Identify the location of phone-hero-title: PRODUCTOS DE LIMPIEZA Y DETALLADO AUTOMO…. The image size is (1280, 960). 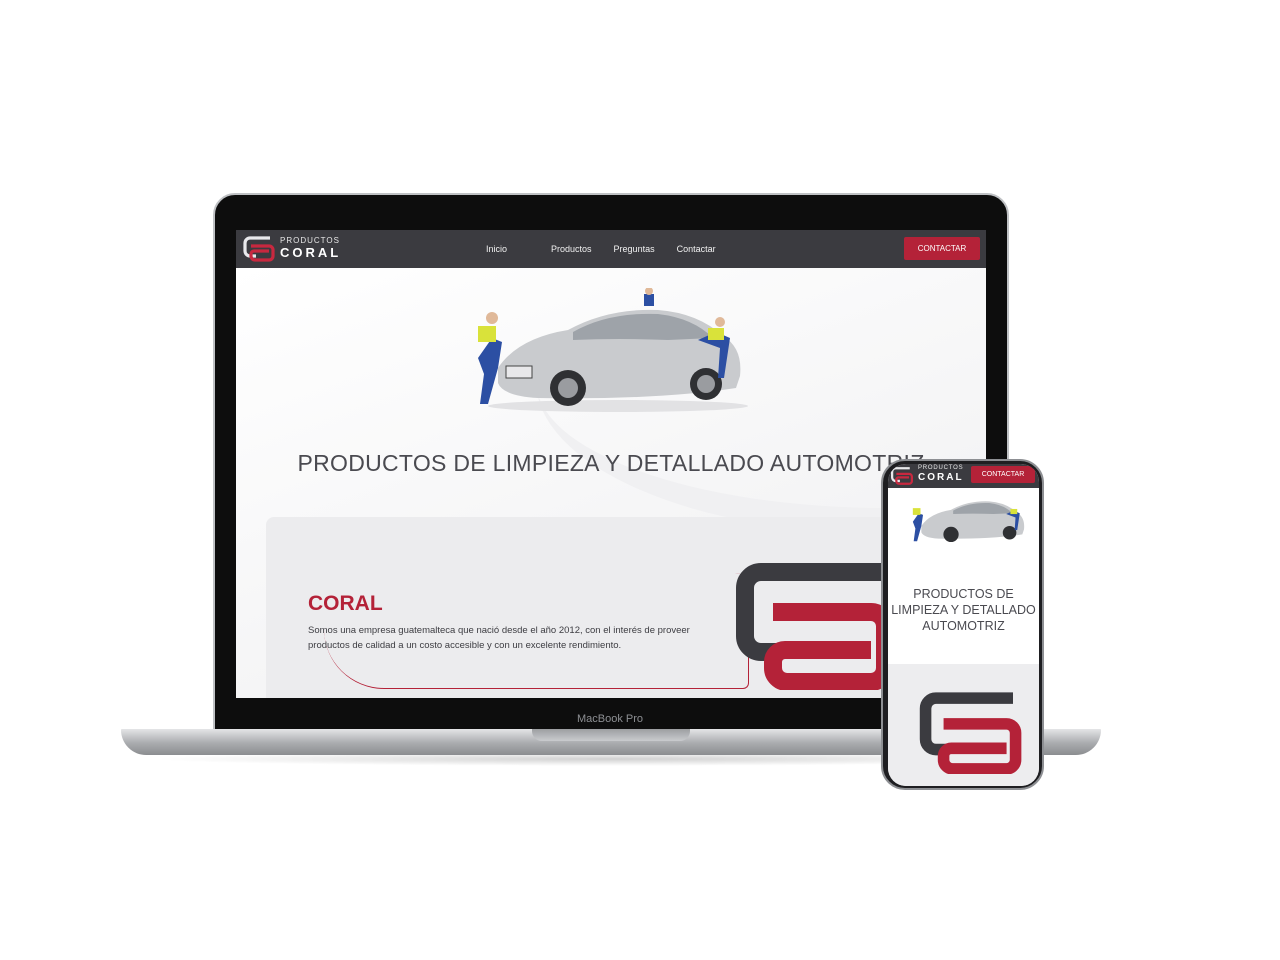
(963, 610).